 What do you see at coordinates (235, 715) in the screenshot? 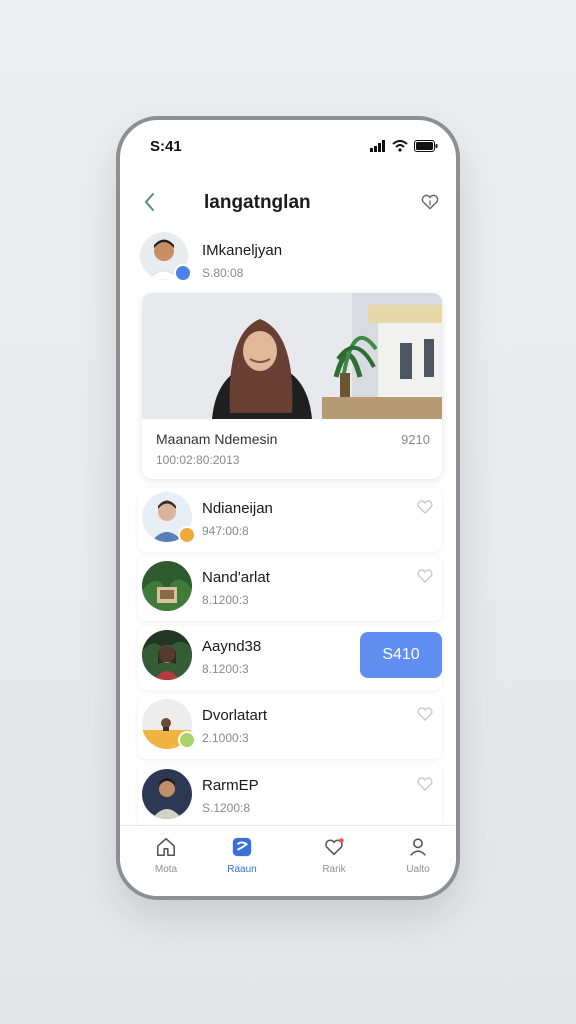
I see `list-item-name: Dvorlatart` at bounding box center [235, 715].